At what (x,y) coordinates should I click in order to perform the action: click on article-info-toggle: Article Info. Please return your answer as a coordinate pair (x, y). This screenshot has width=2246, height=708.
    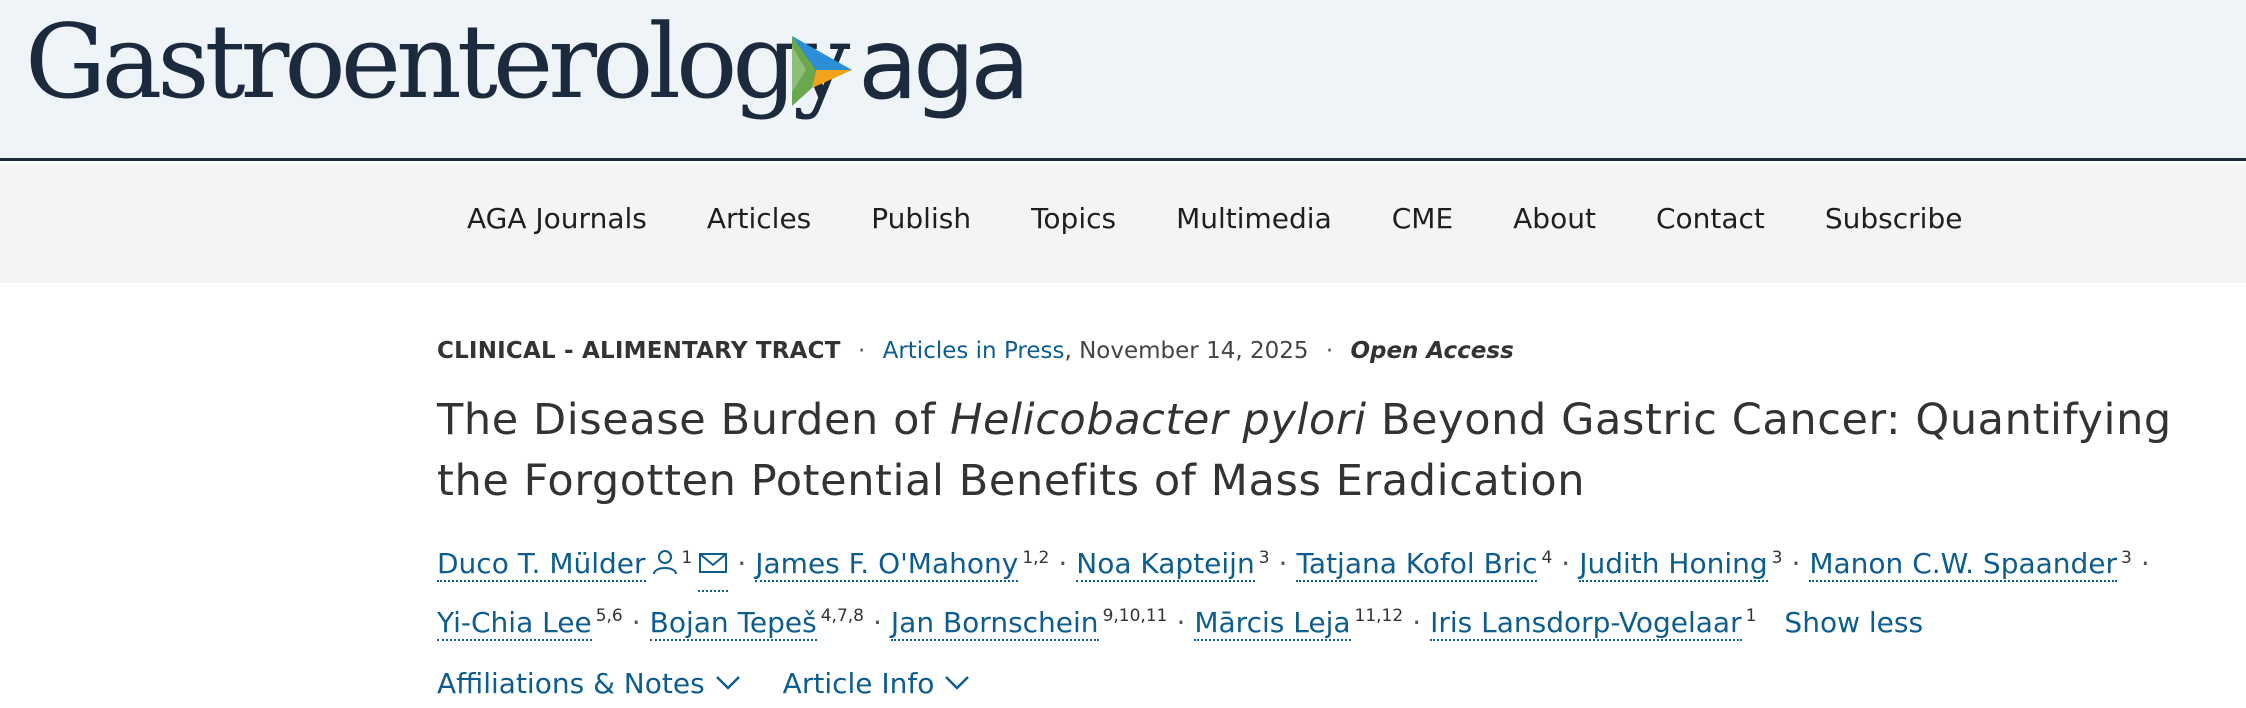
    Looking at the image, I should click on (877, 683).